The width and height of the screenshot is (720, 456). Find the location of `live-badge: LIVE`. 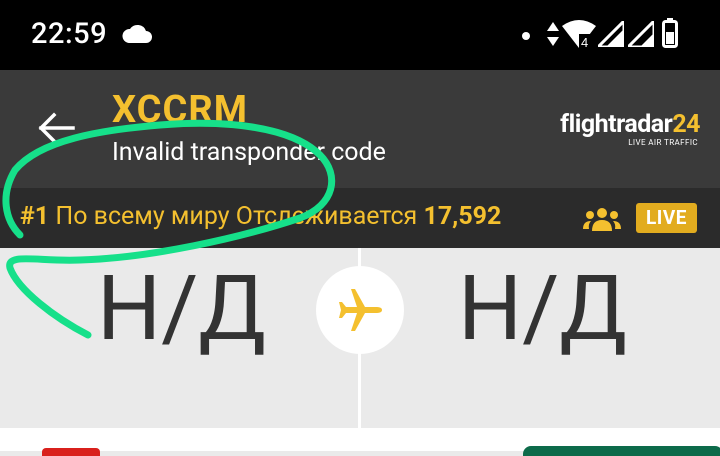

live-badge: LIVE is located at coordinates (666, 218).